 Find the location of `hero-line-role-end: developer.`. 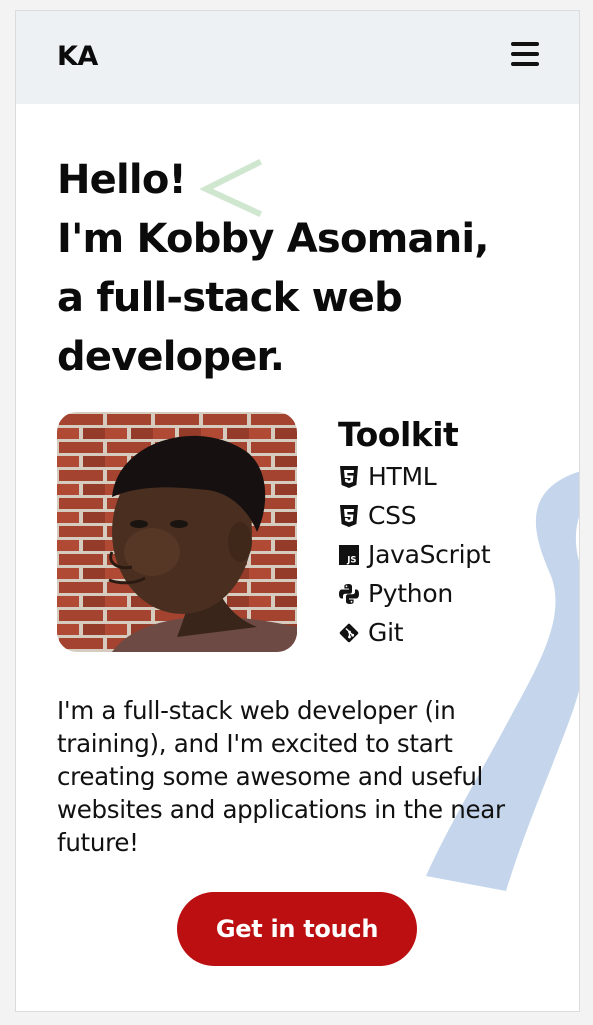

hero-line-role-end: developer. is located at coordinates (171, 357).